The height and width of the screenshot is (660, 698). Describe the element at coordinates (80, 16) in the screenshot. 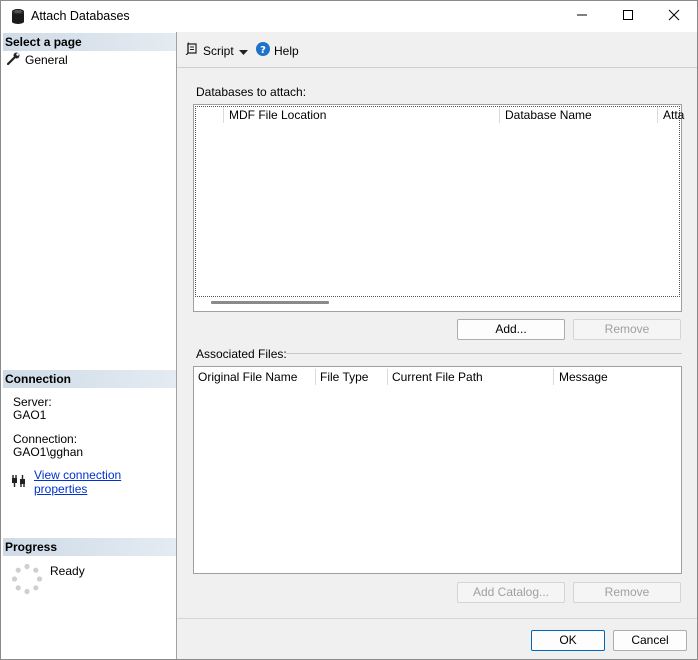

I see `window-title: Attach Databases` at that location.